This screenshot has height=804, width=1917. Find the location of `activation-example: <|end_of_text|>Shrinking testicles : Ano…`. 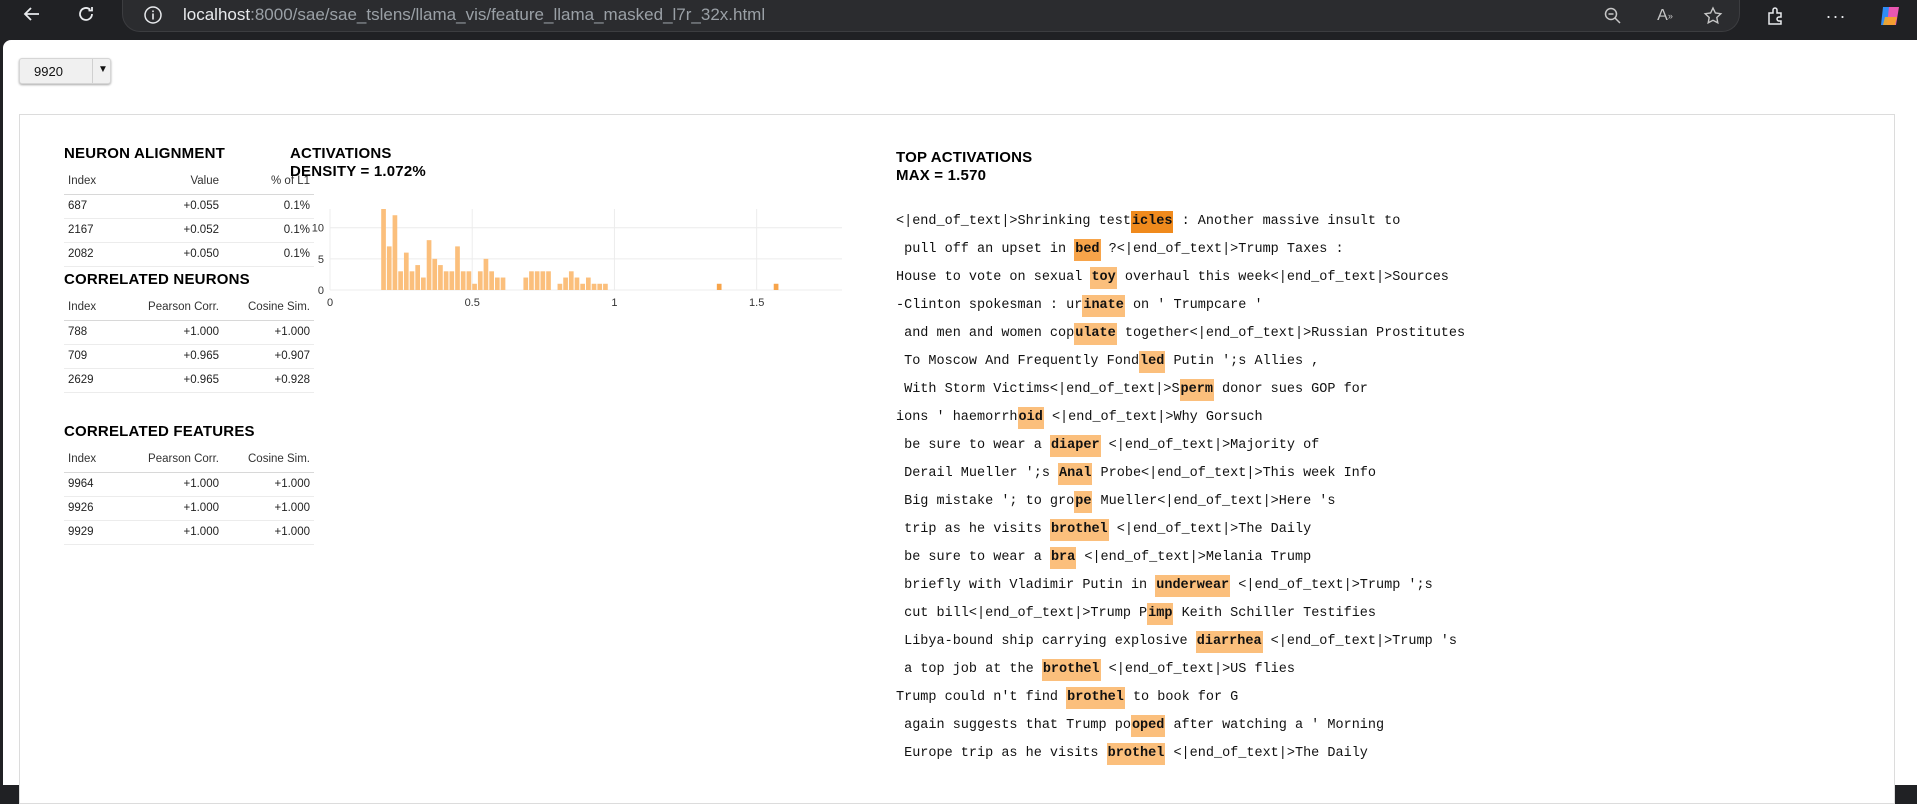

activation-example: <|end_of_text|>Shrinking testicles : Ano… is located at coordinates (1180, 225).